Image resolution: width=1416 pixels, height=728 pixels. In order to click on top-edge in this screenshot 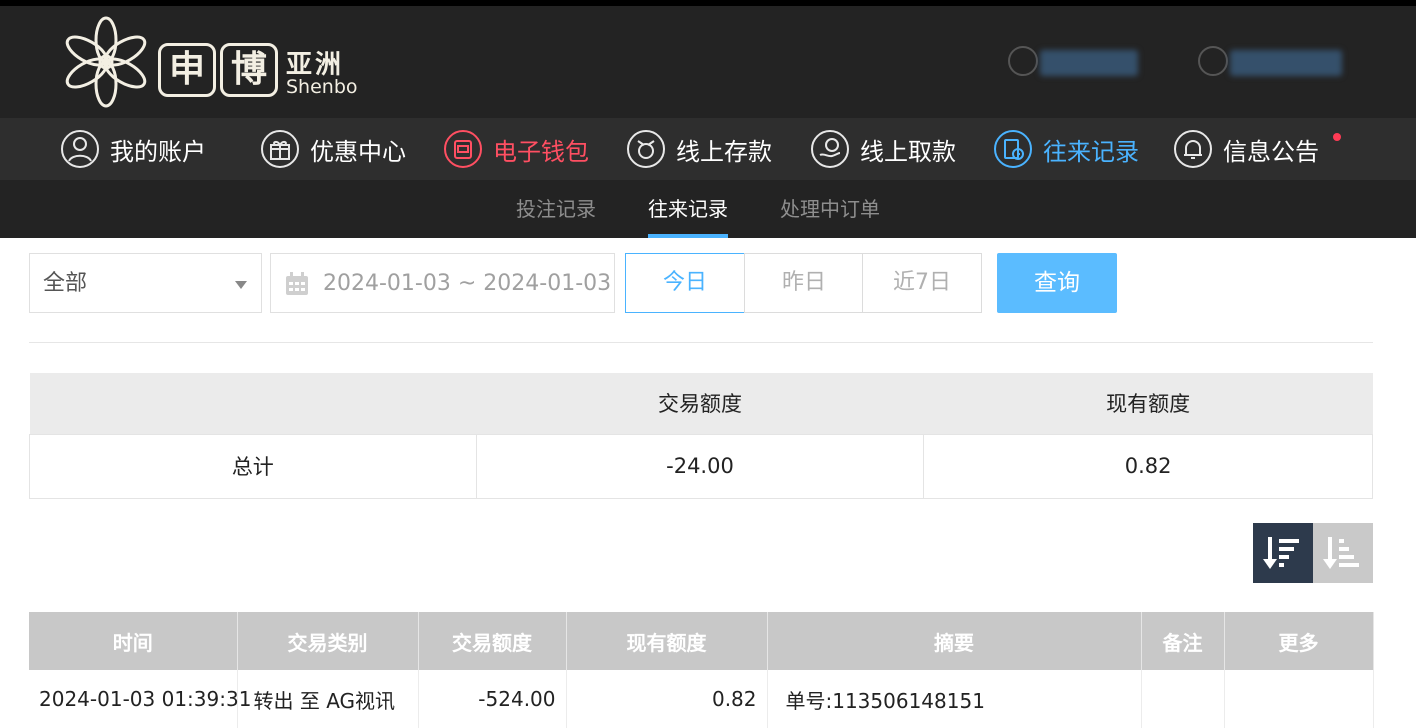, I will do `click(708, 3)`.